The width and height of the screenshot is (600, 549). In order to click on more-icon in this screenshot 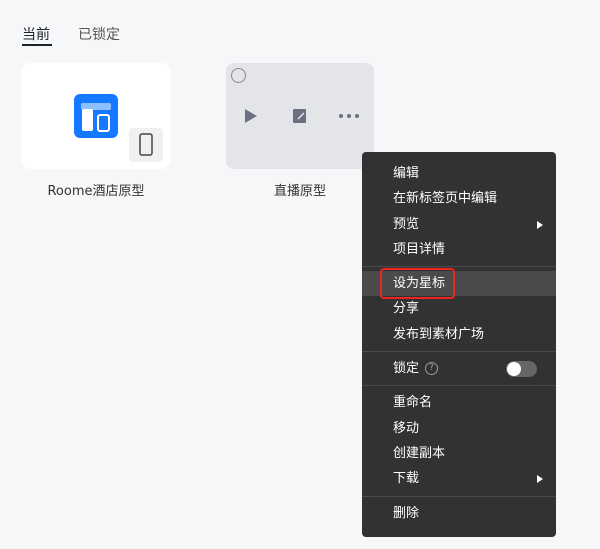, I will do `click(349, 116)`.